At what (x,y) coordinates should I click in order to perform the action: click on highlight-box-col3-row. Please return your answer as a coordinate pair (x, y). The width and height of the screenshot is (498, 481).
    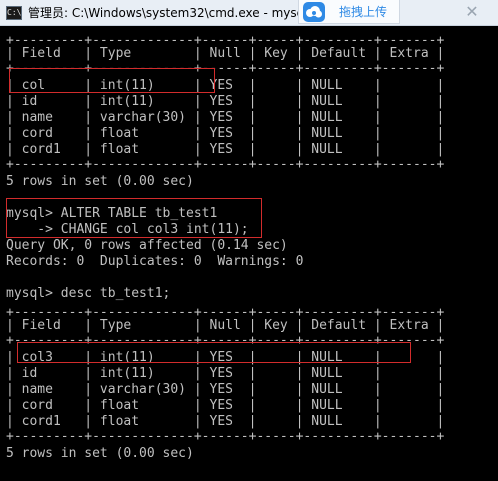
    Looking at the image, I should click on (214, 352).